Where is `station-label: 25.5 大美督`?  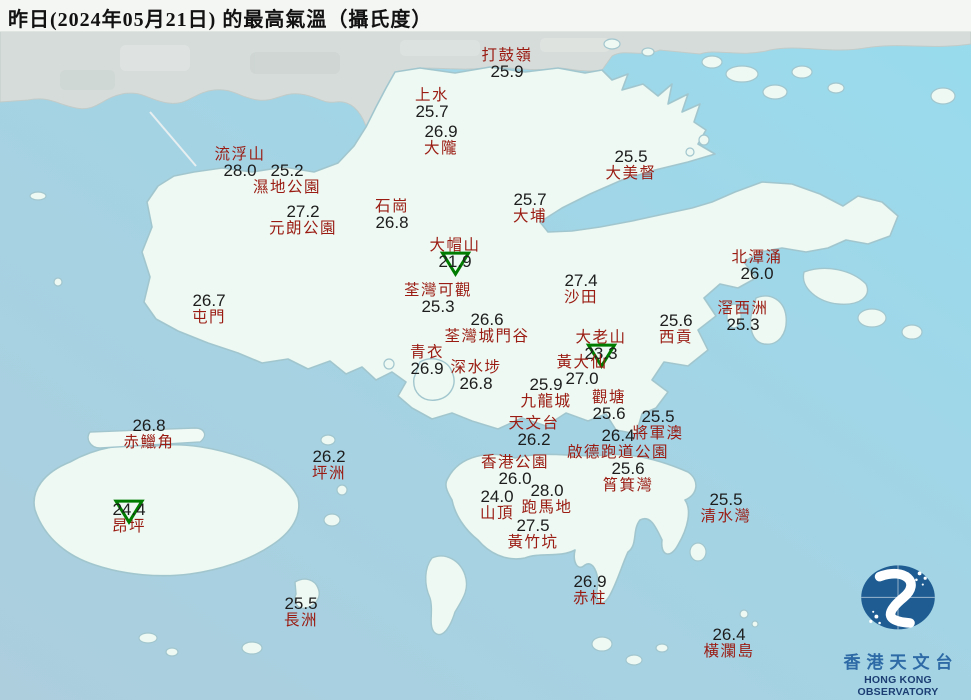 station-label: 25.5 大美督 is located at coordinates (630, 164).